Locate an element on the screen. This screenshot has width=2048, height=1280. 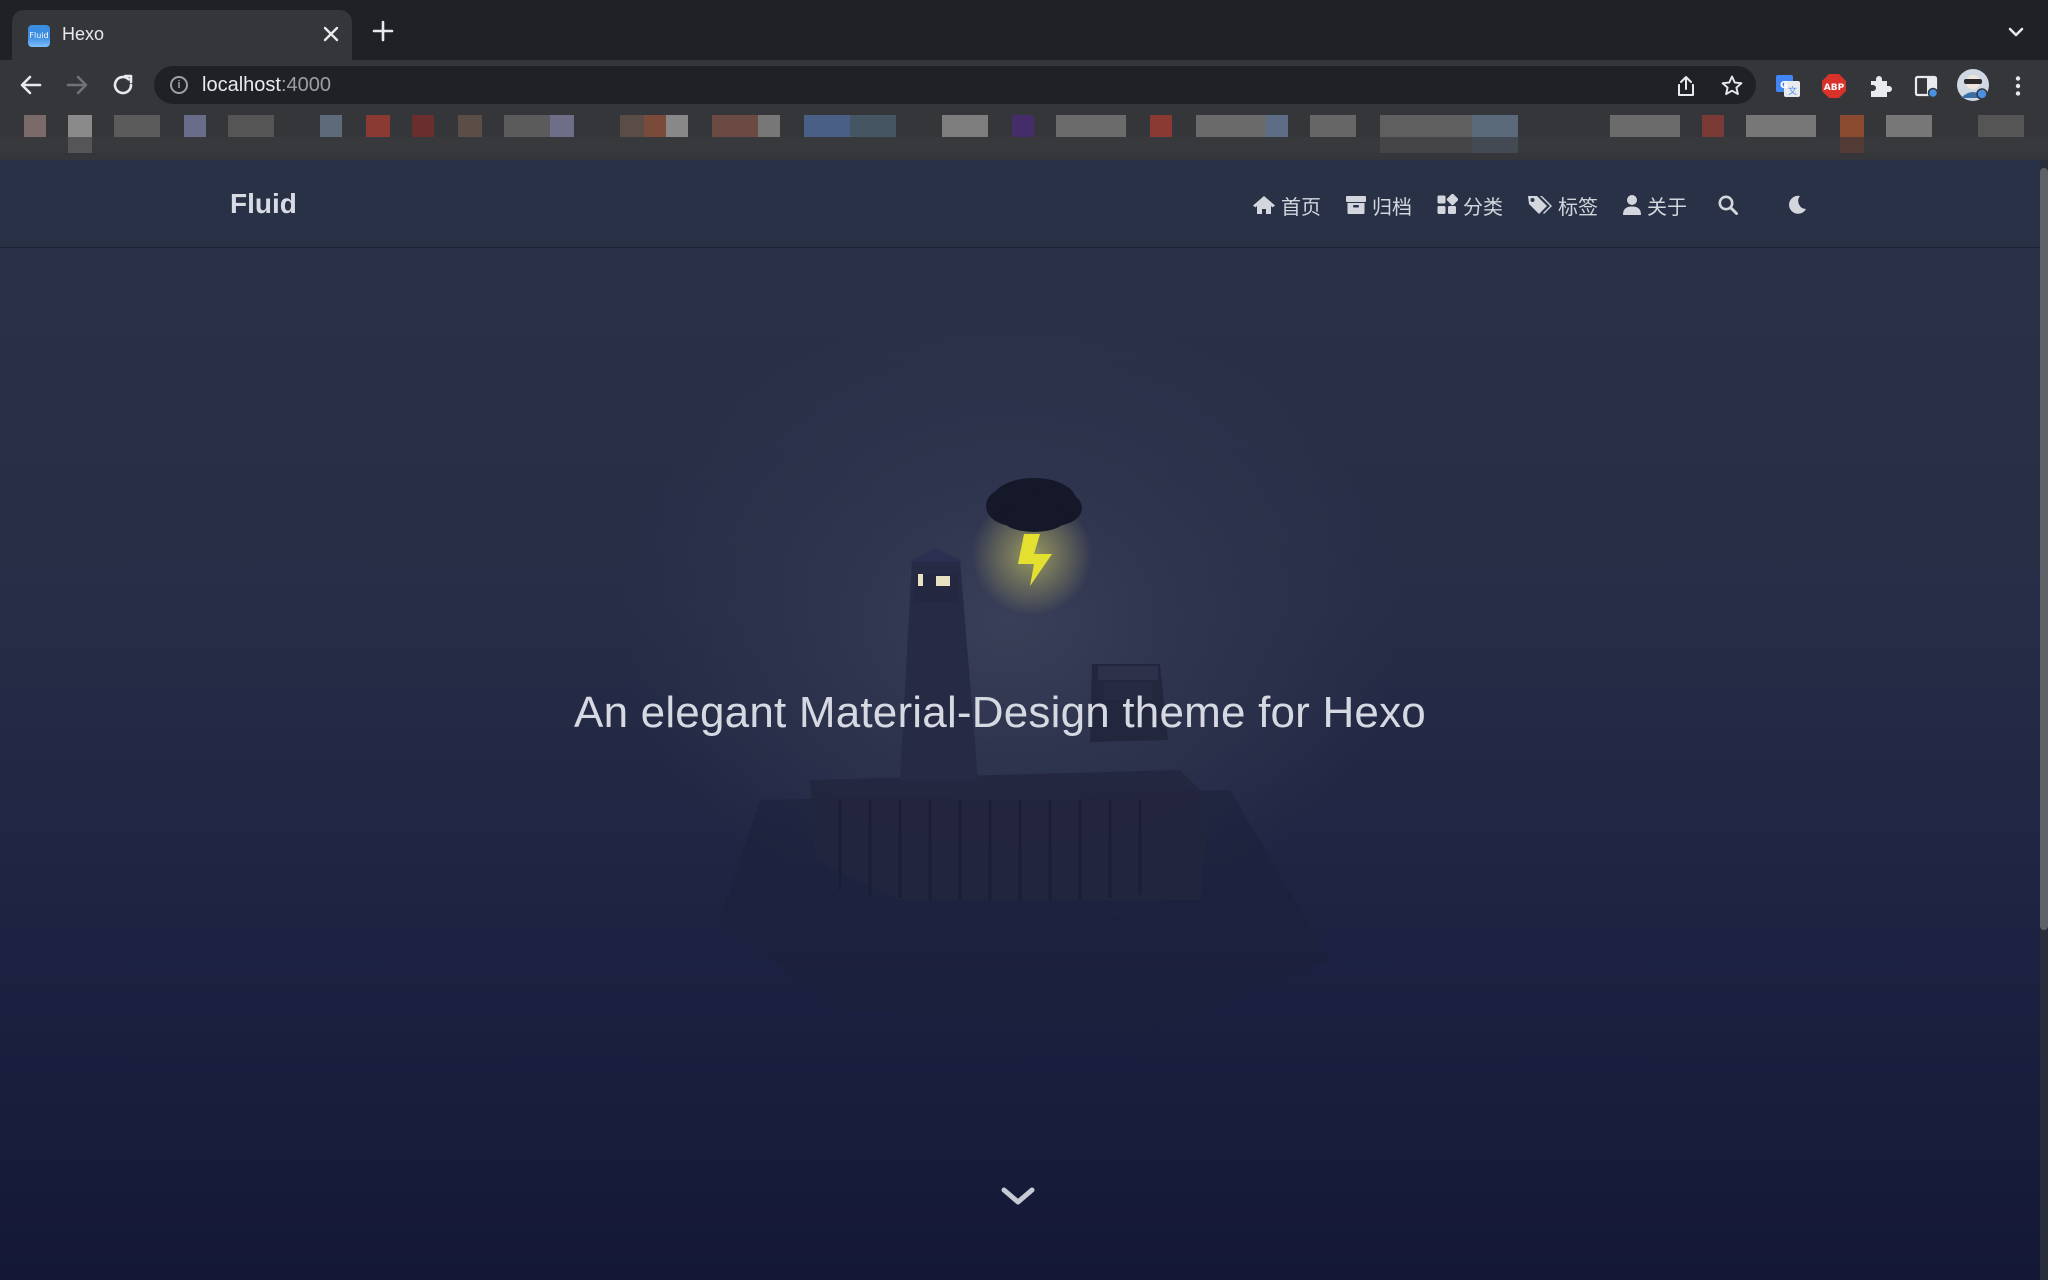
svg-text: 文 is located at coordinates (1792, 91).